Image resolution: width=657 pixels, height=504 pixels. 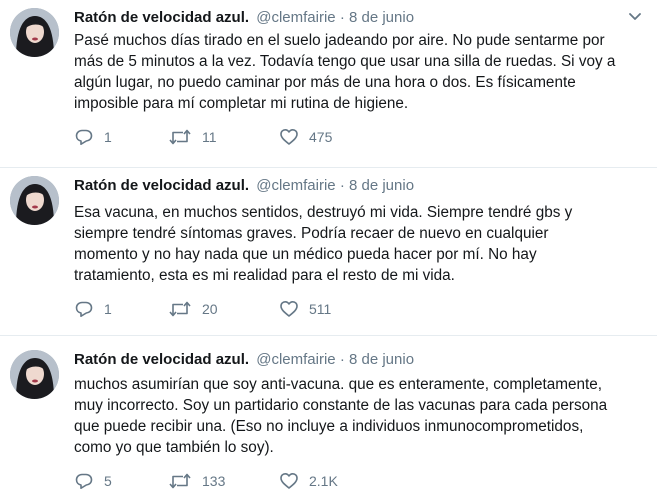 I want to click on retweet-count: 133, so click(x=214, y=481).